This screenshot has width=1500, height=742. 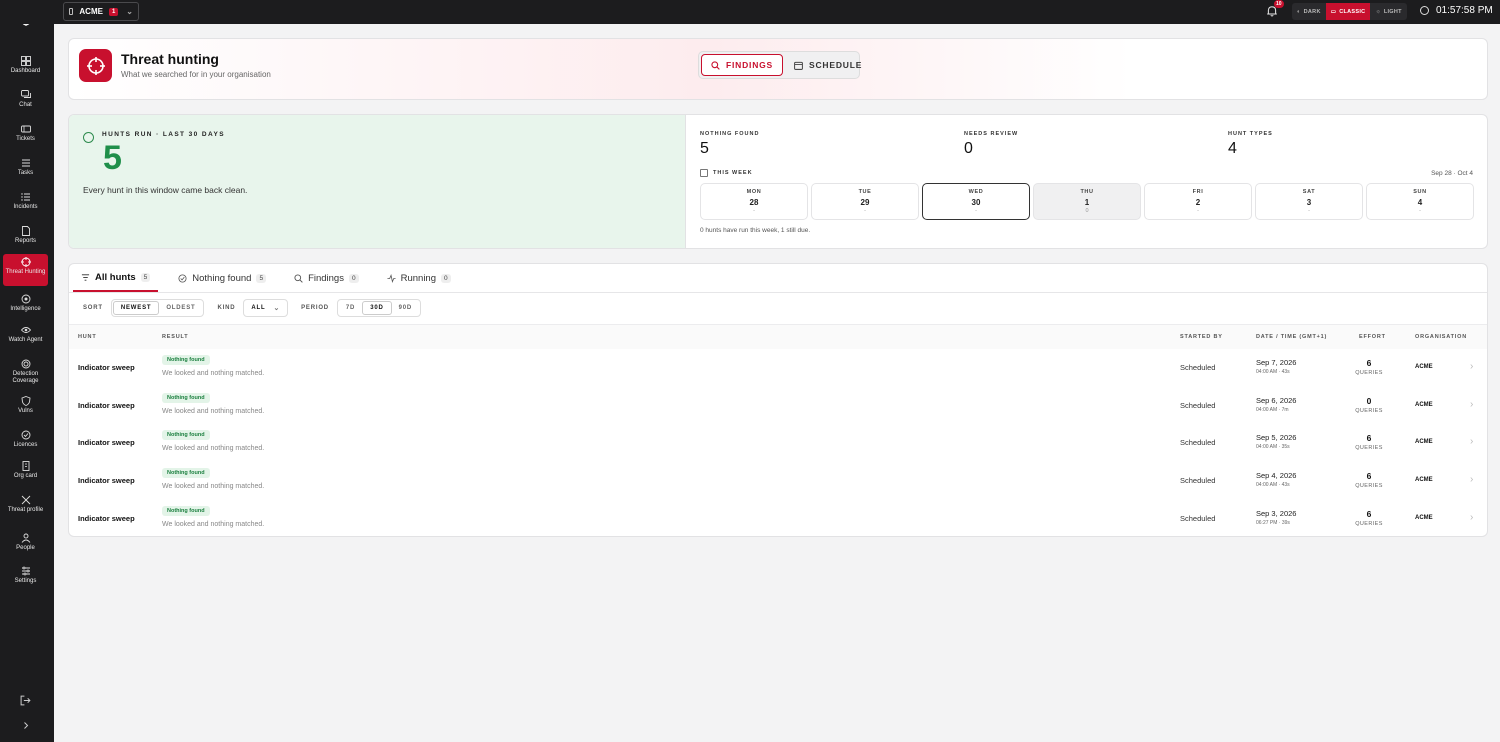 I want to click on sidebar-item-tasks: Tasks, so click(x=25, y=167).